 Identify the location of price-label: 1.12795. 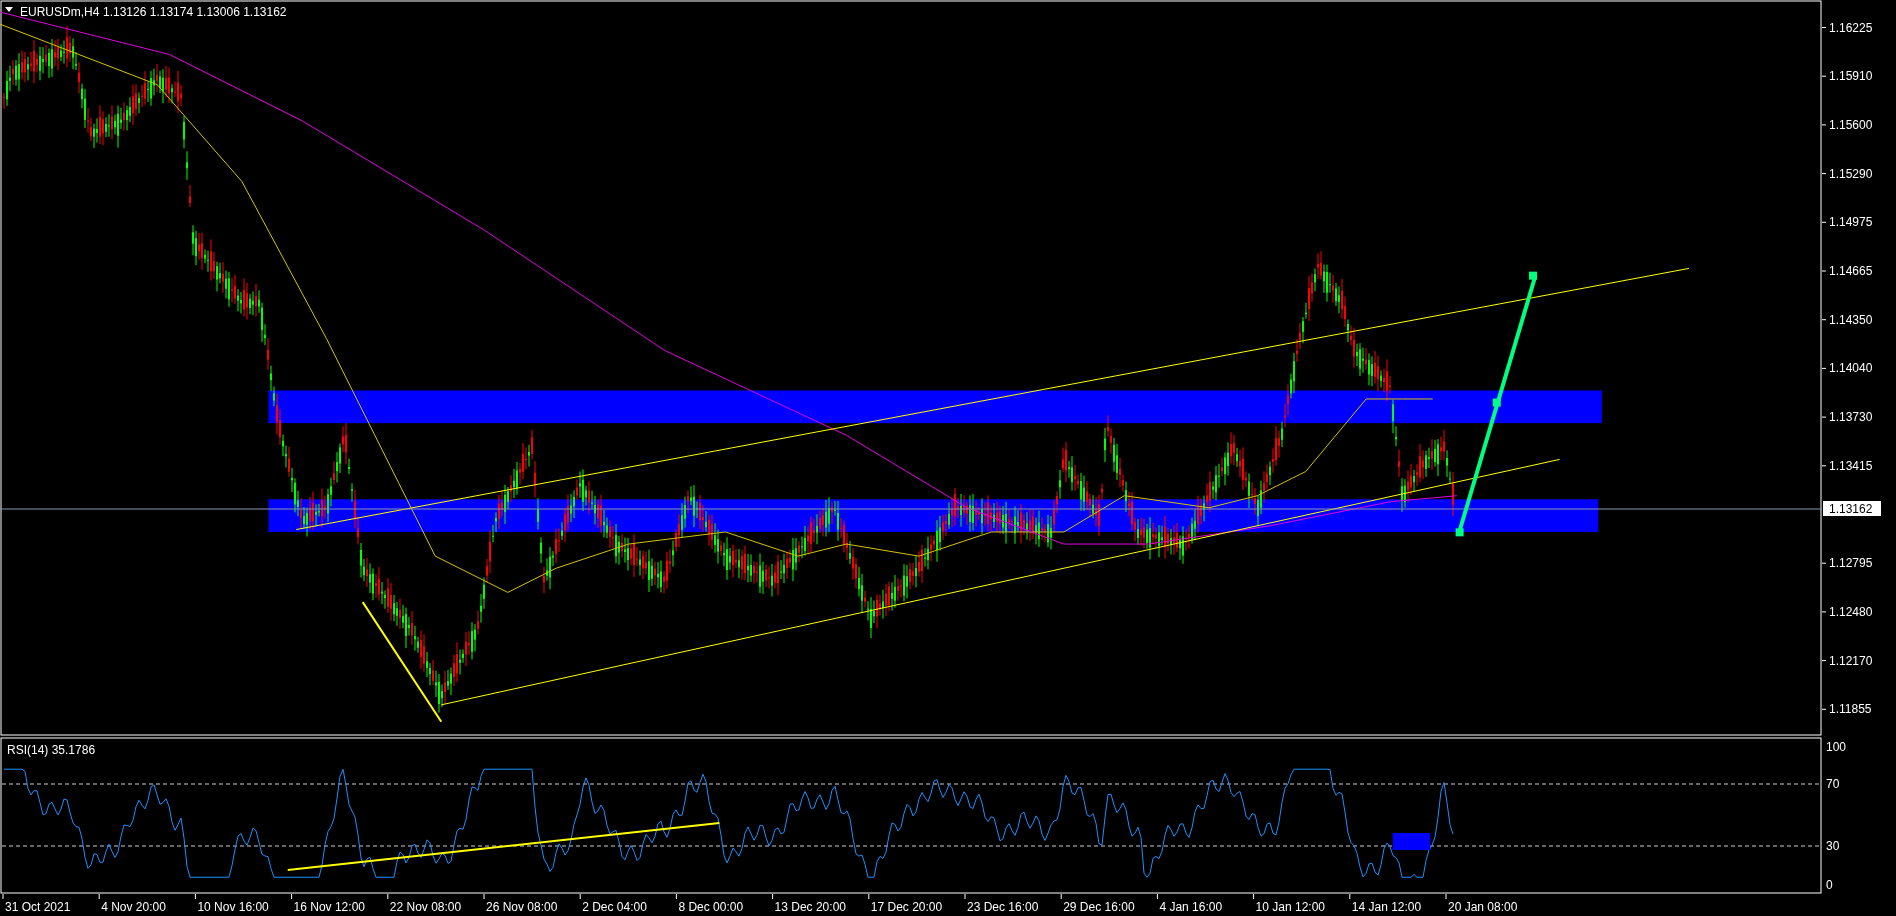
(1851, 563).